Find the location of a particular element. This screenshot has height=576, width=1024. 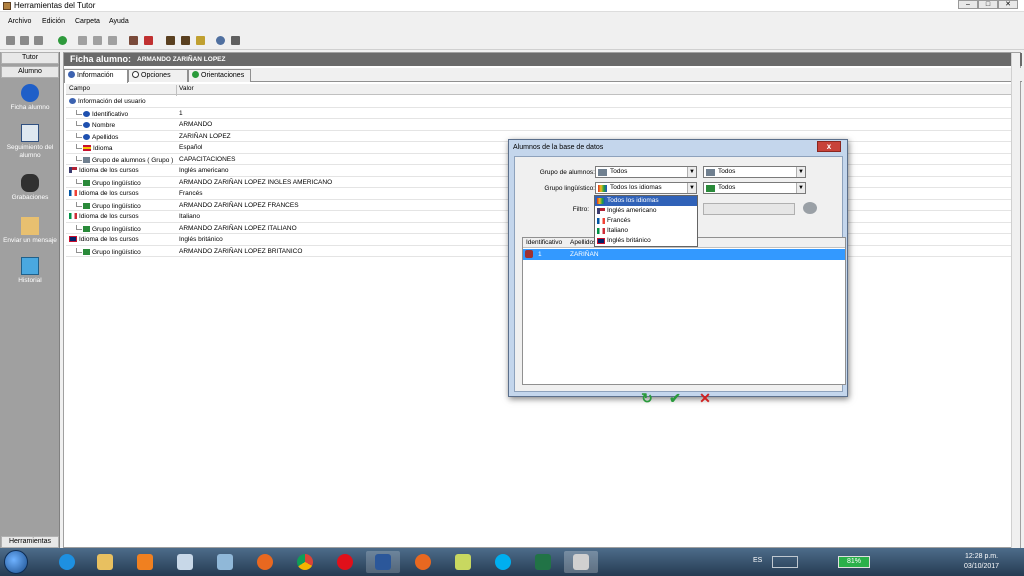

menu-edicion: Edición is located at coordinates (53, 21).